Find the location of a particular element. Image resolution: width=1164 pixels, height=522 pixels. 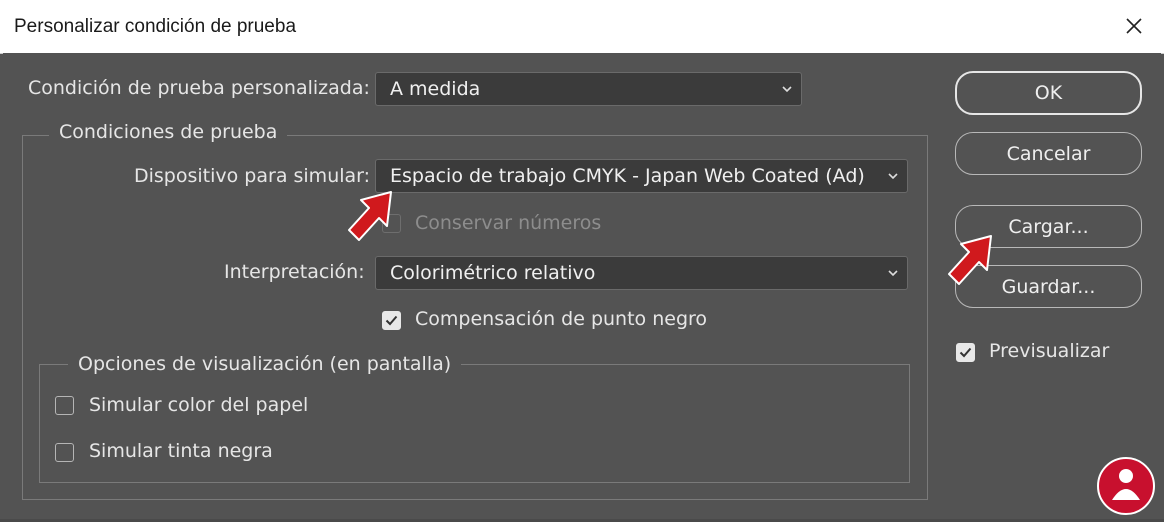

preview-checkbox is located at coordinates (965, 352).